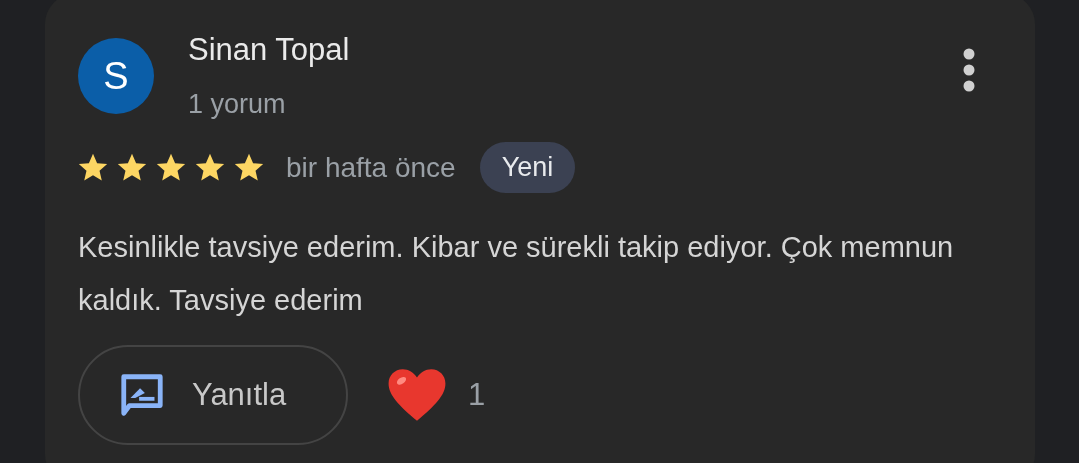 The width and height of the screenshot is (1079, 463). What do you see at coordinates (371, 167) in the screenshot?
I see `review-time: bir hafta önce` at bounding box center [371, 167].